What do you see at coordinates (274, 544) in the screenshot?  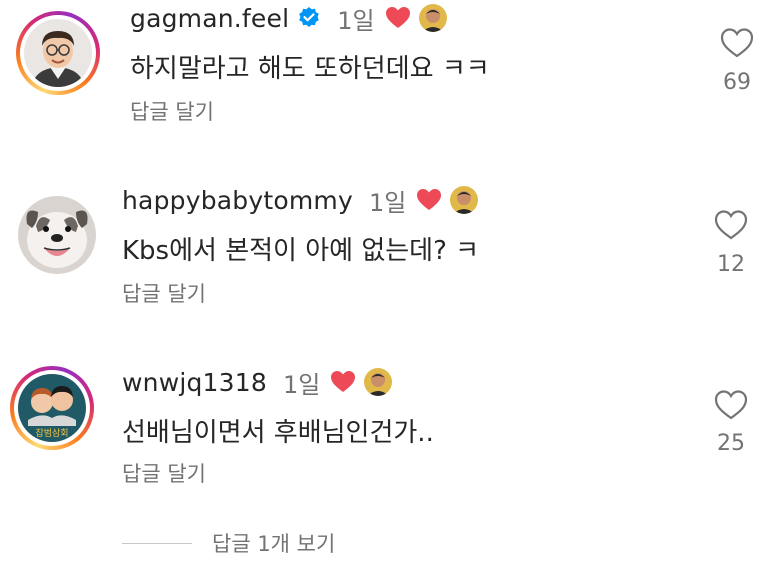 I see `view-replies-label: 답글 1개 보기` at bounding box center [274, 544].